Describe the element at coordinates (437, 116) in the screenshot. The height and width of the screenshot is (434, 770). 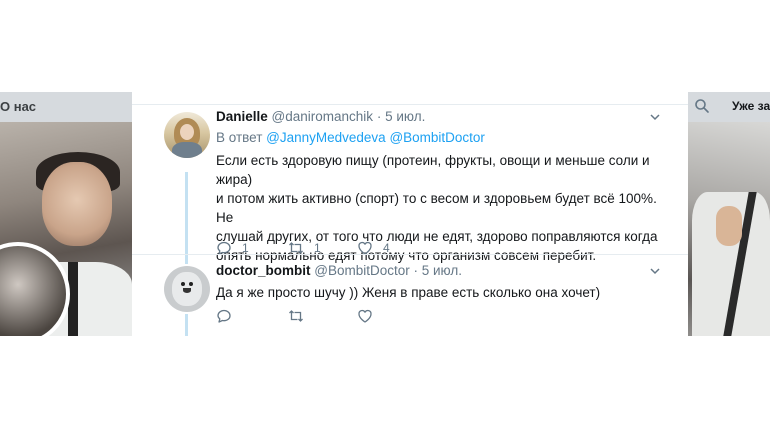
I see `tweet-header: Danielle @daniromanchik · 5 июл.` at that location.